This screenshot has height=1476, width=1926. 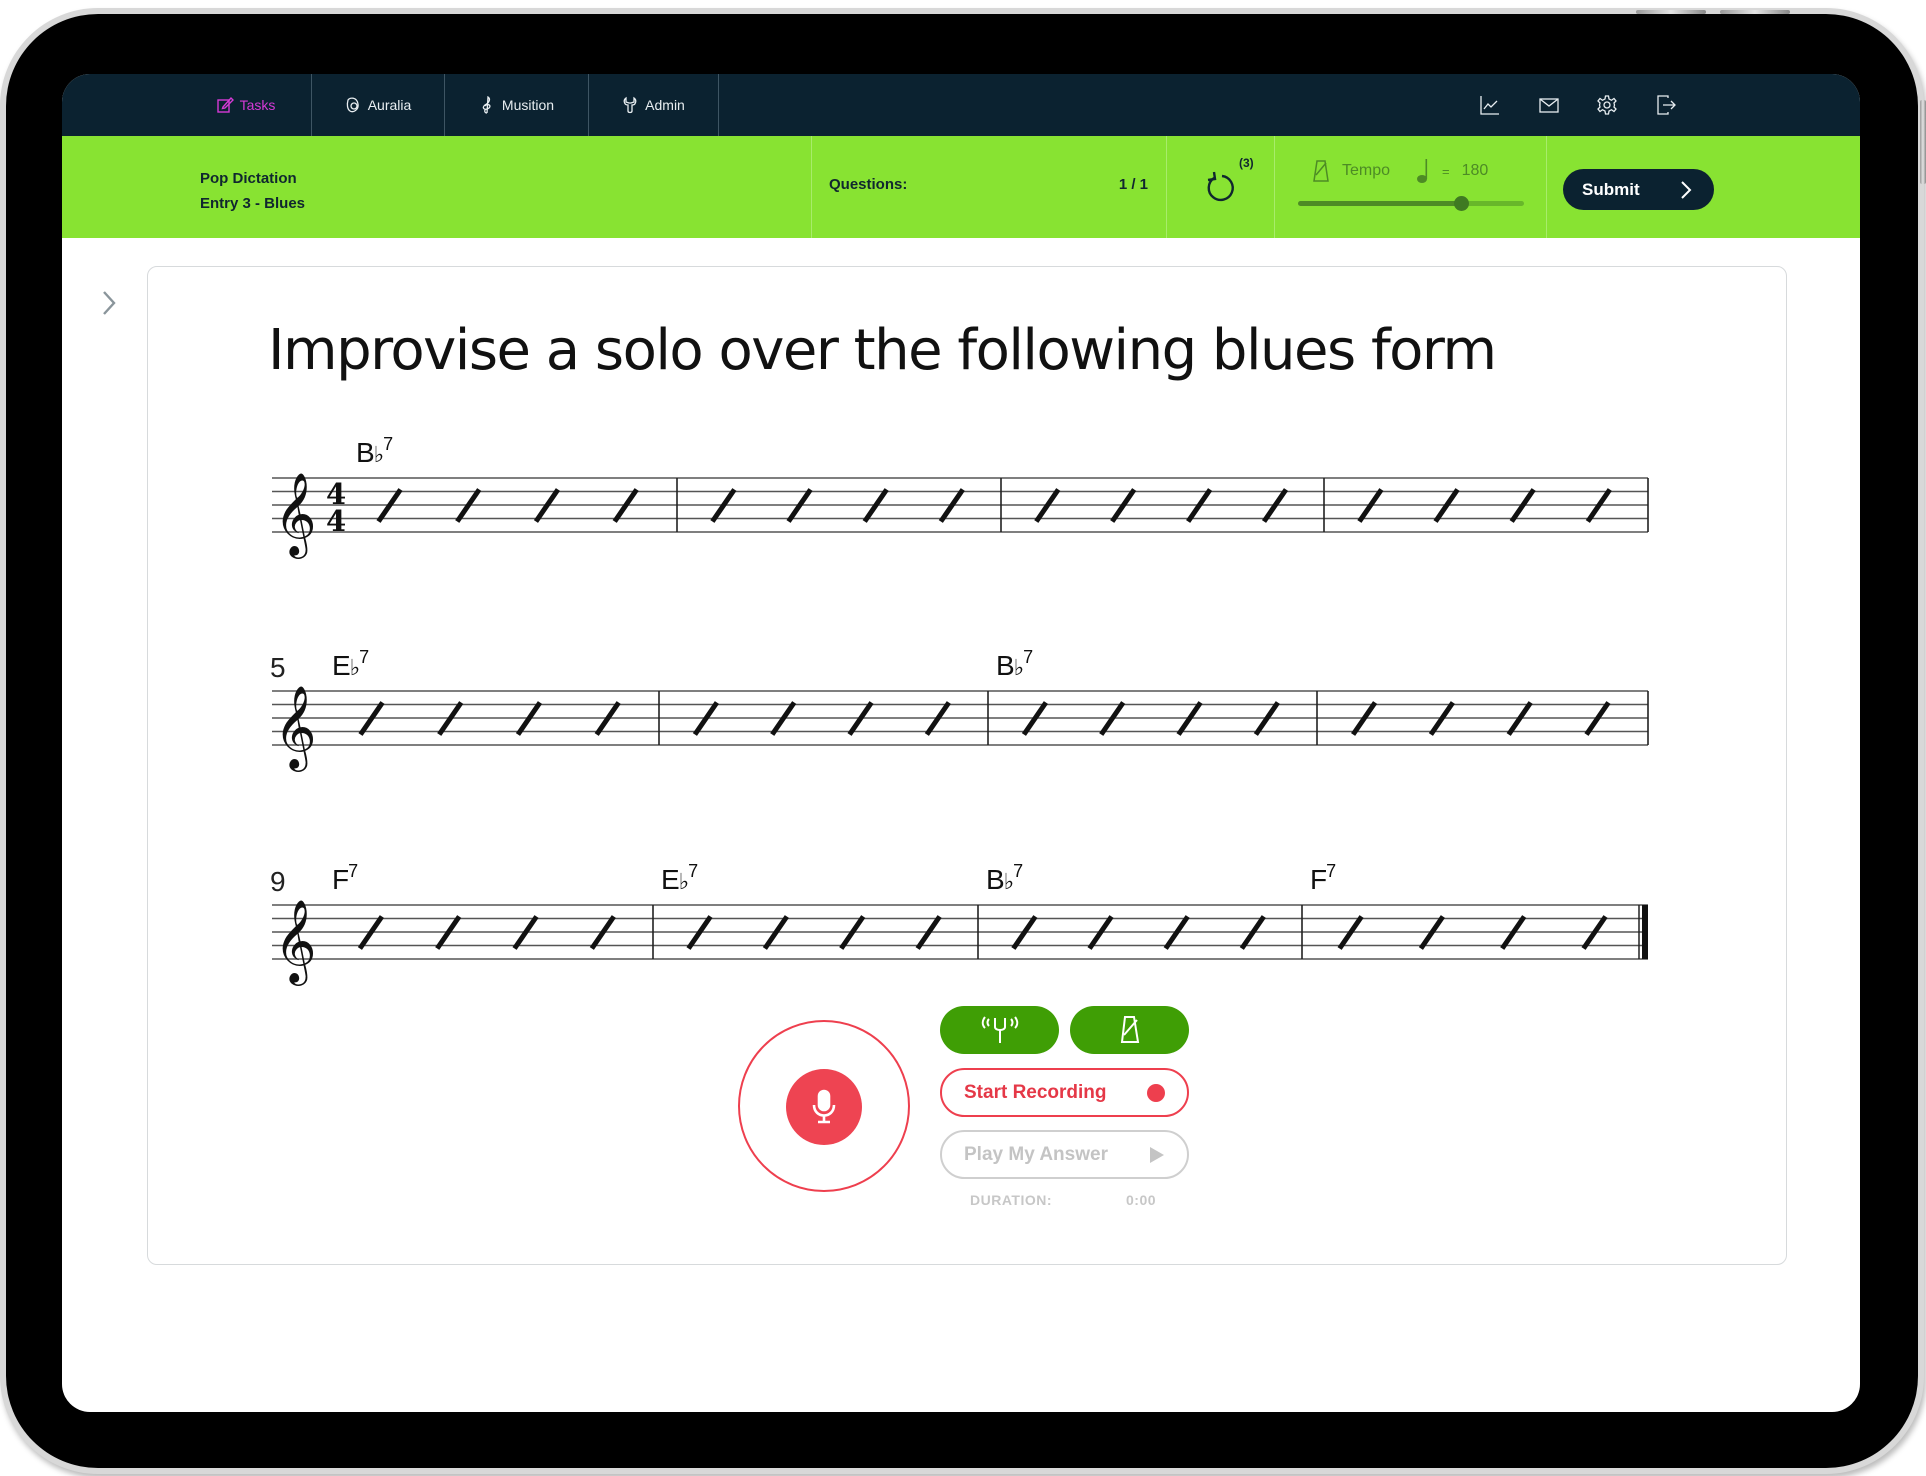 I want to click on final-barline-thick, so click(x=1645, y=932).